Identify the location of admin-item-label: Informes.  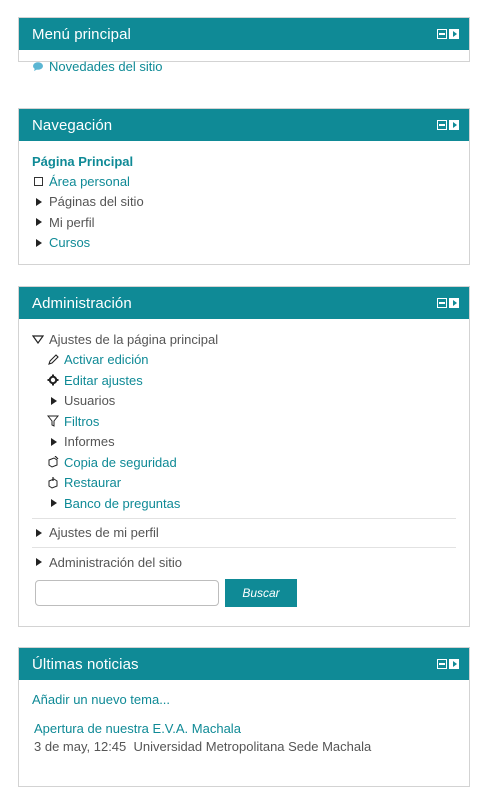
(89, 442).